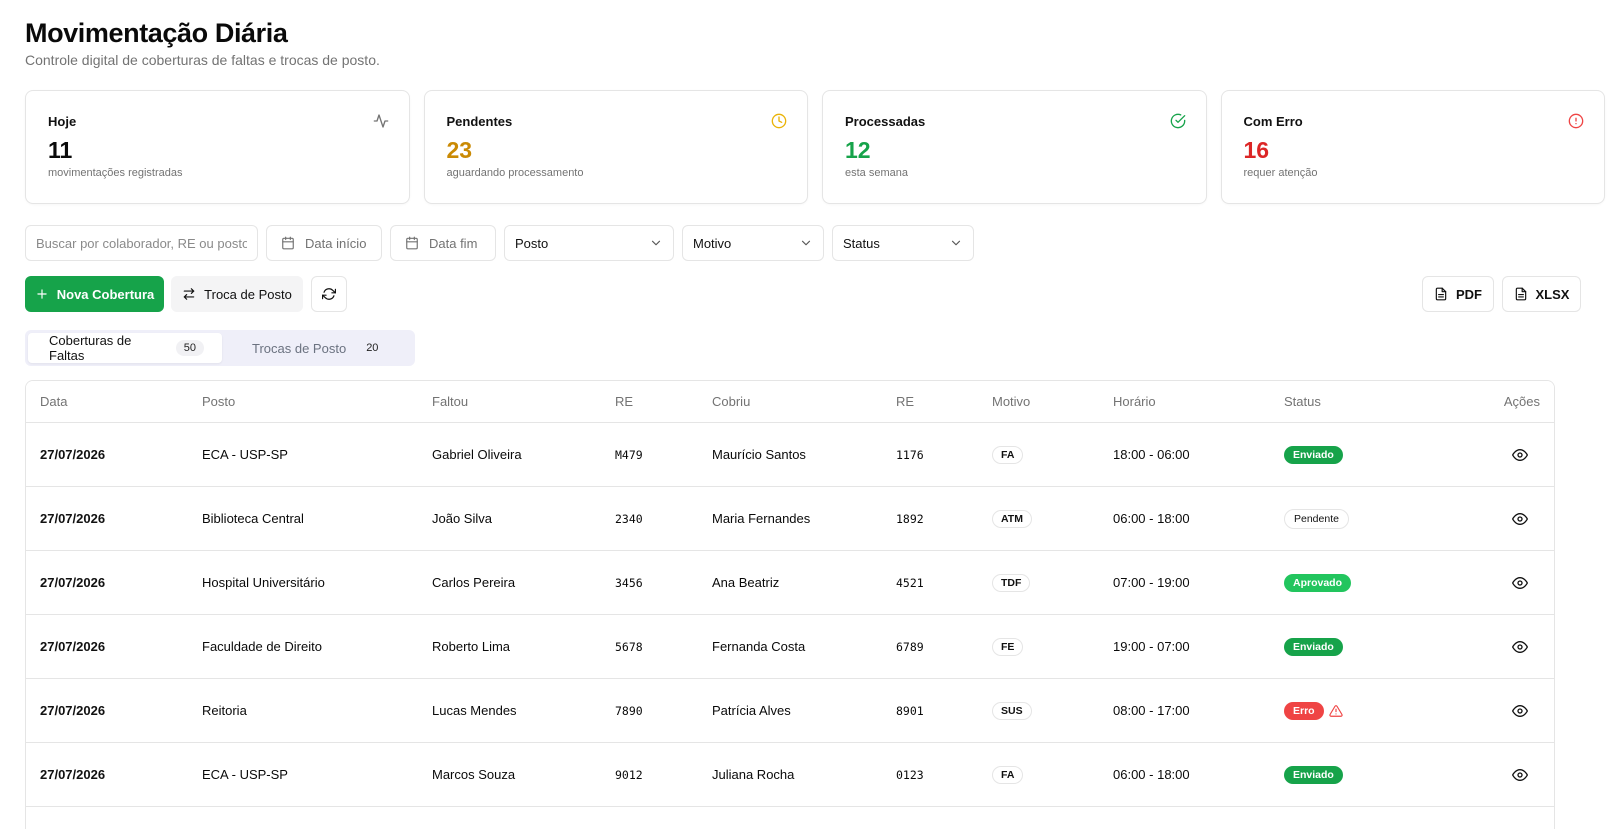 The height and width of the screenshot is (829, 1619). I want to click on cell-cobriu: Maria Fernandes, so click(761, 518).